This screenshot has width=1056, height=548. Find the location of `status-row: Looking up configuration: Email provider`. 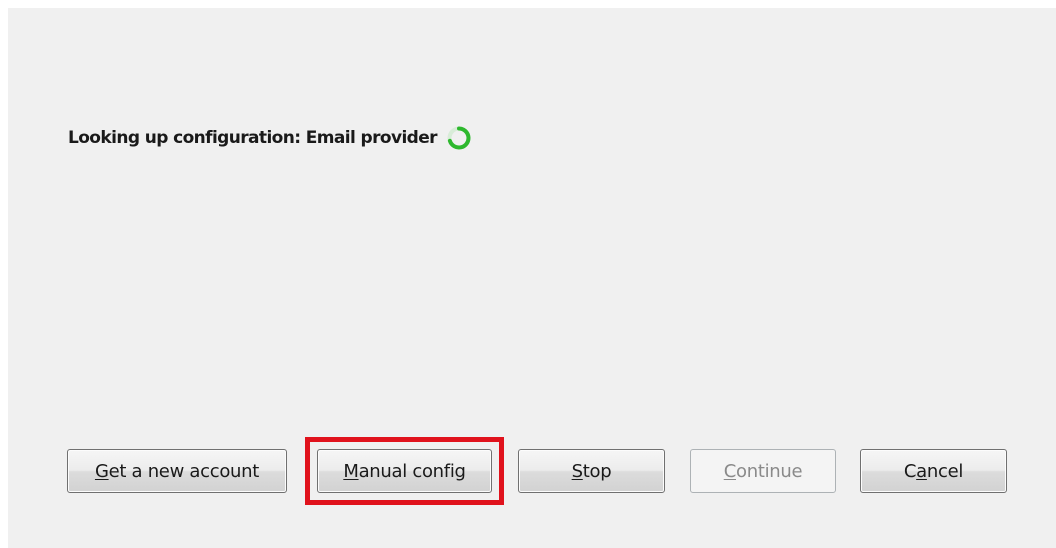

status-row: Looking up configuration: Email provider is located at coordinates (270, 138).